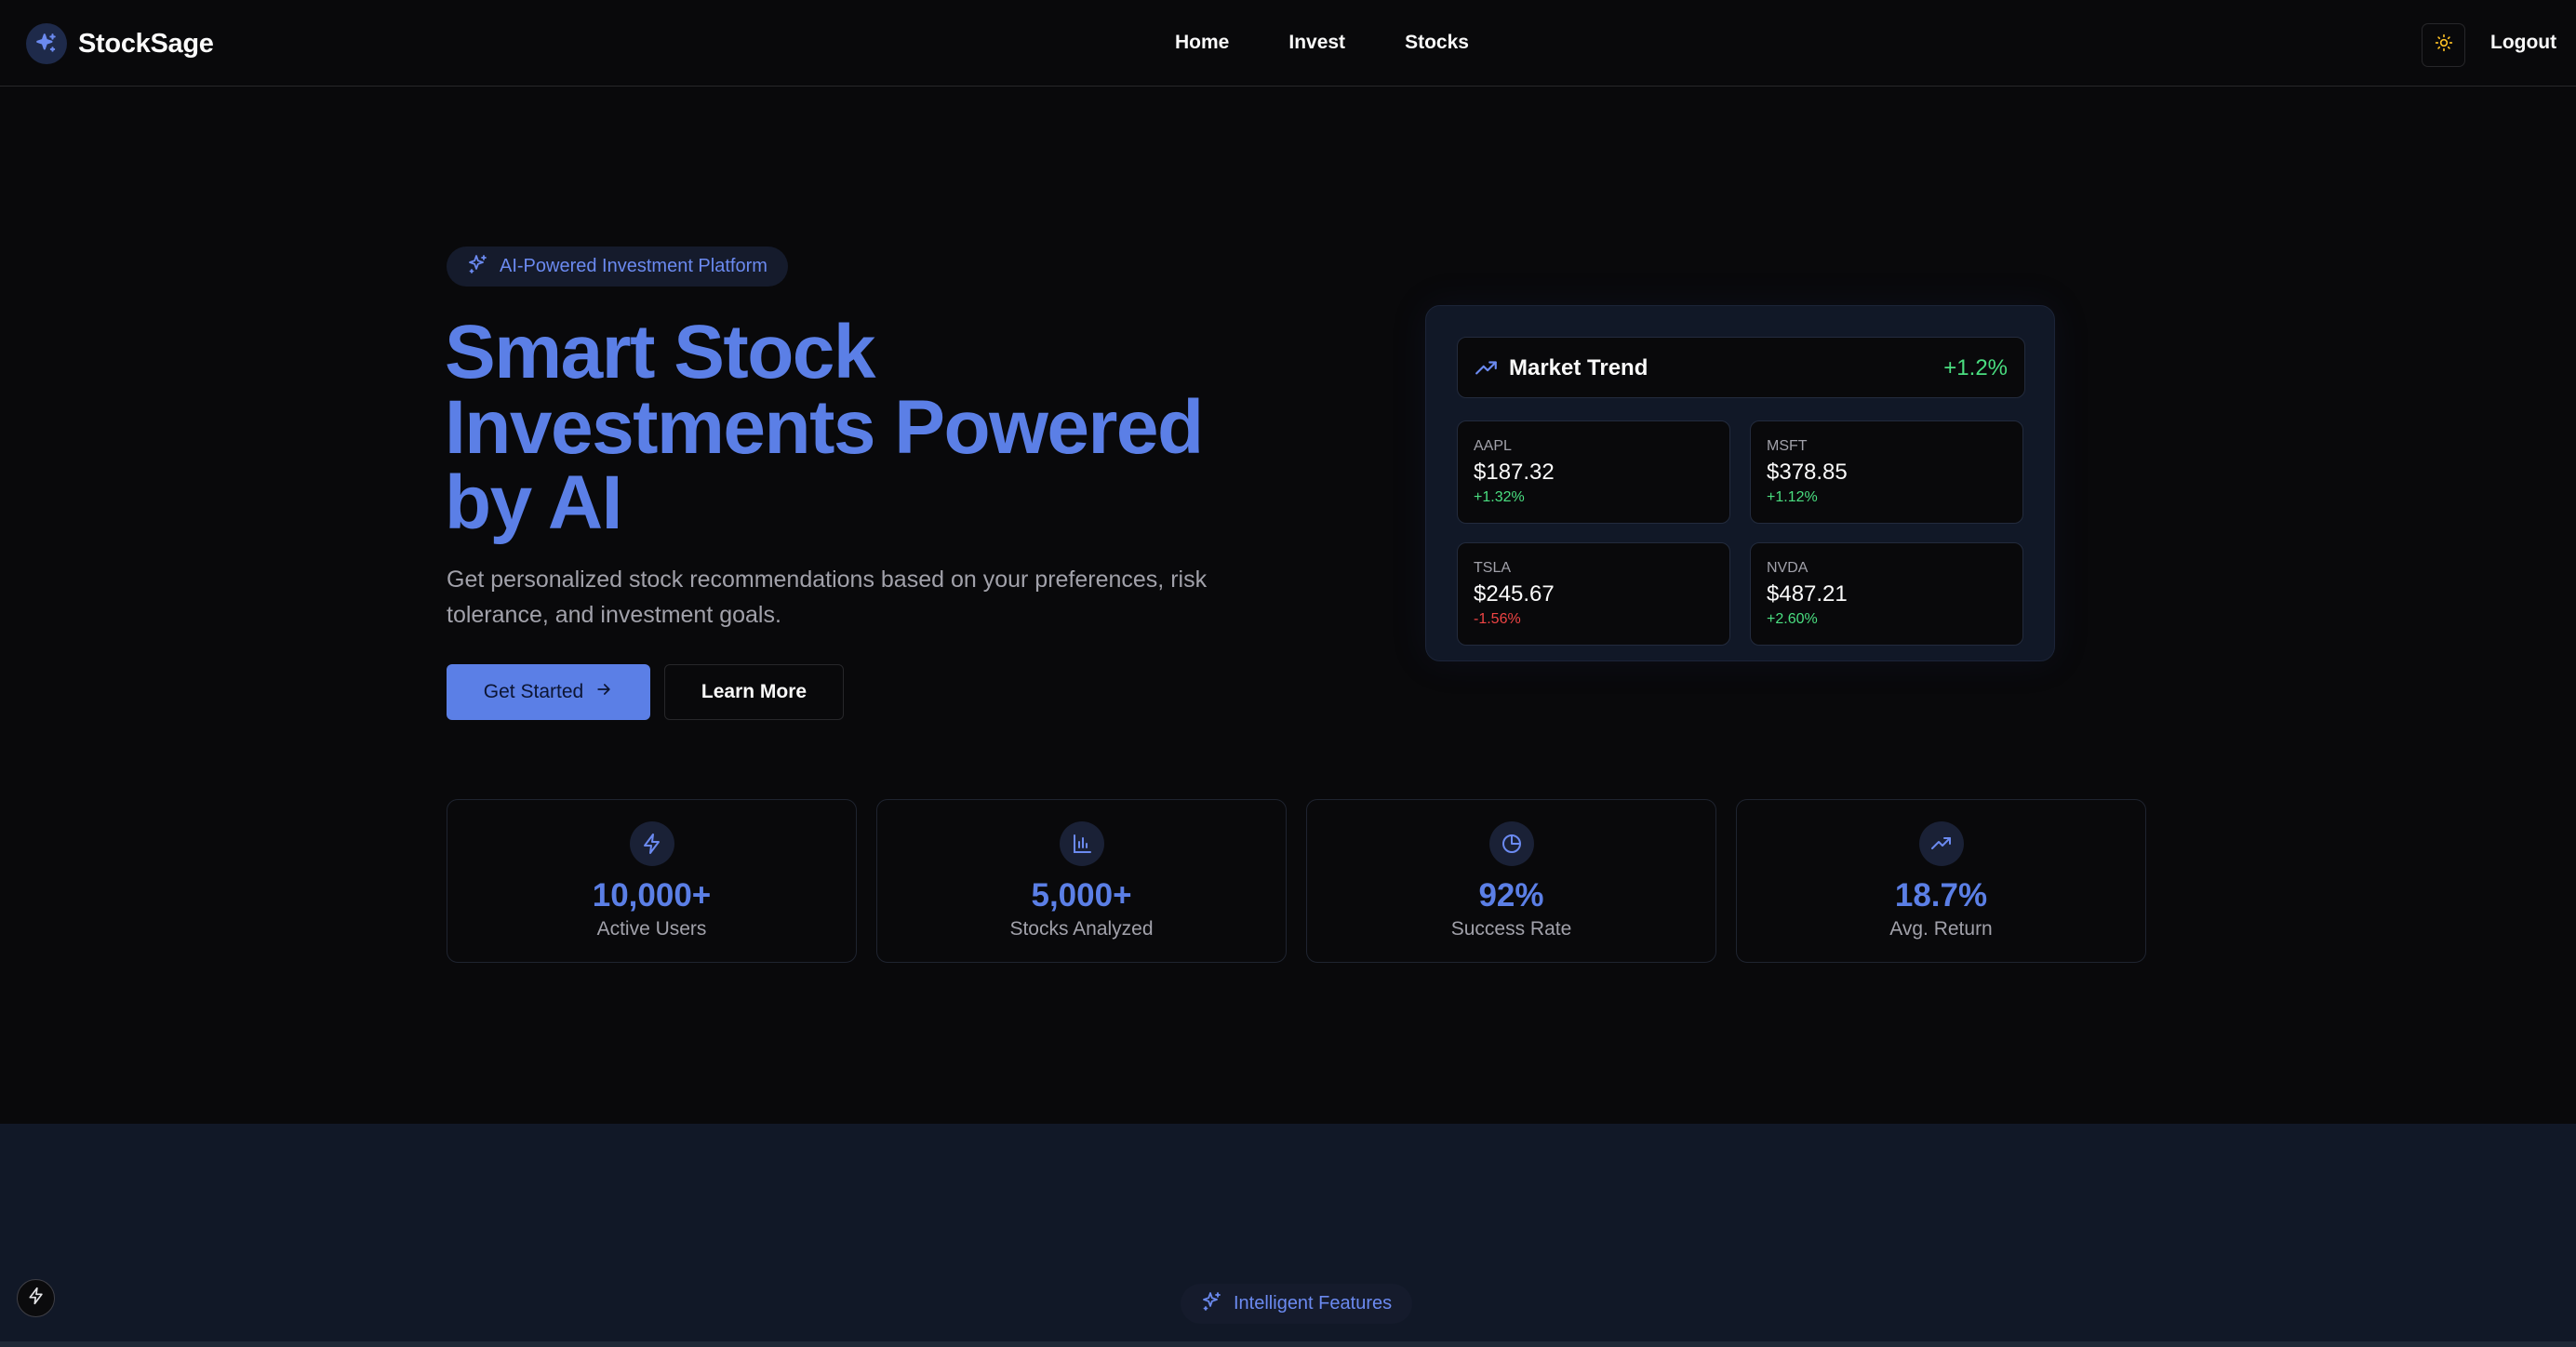  I want to click on features-badge: Intelligent Features, so click(1297, 1304).